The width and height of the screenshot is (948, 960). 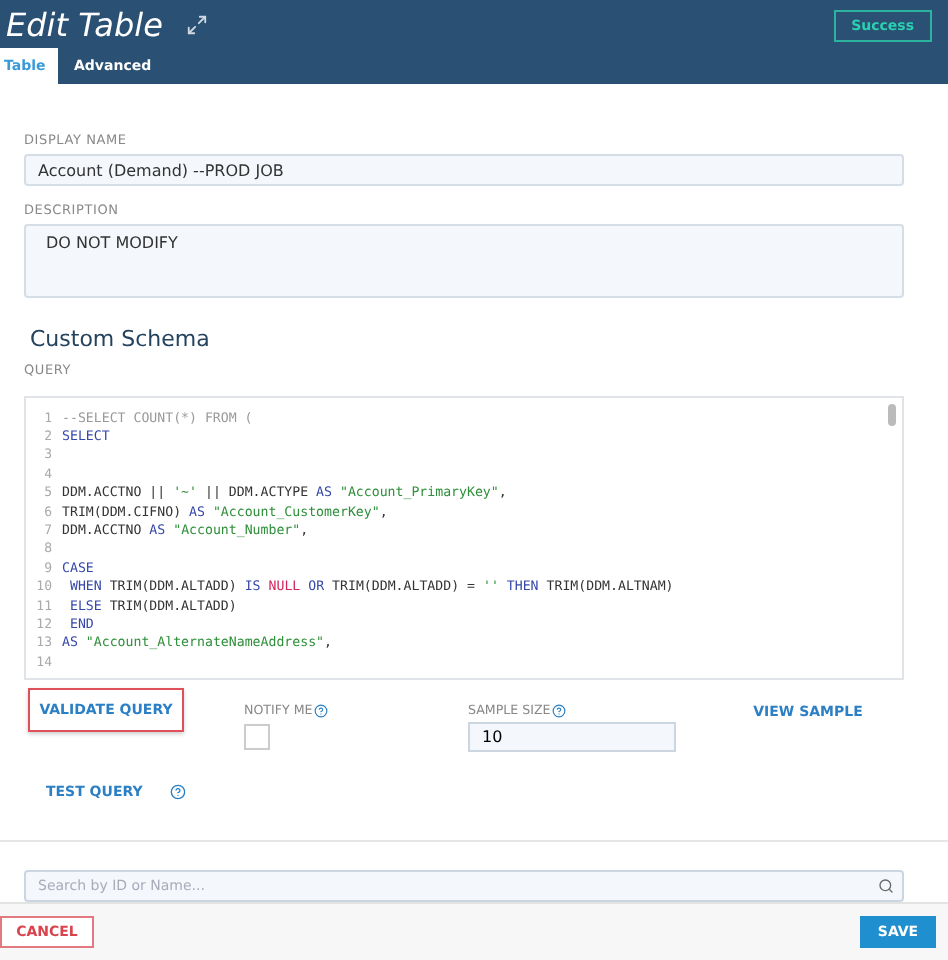 I want to click on display-name-field: Account (Demand) --PROD JOB, so click(x=464, y=170).